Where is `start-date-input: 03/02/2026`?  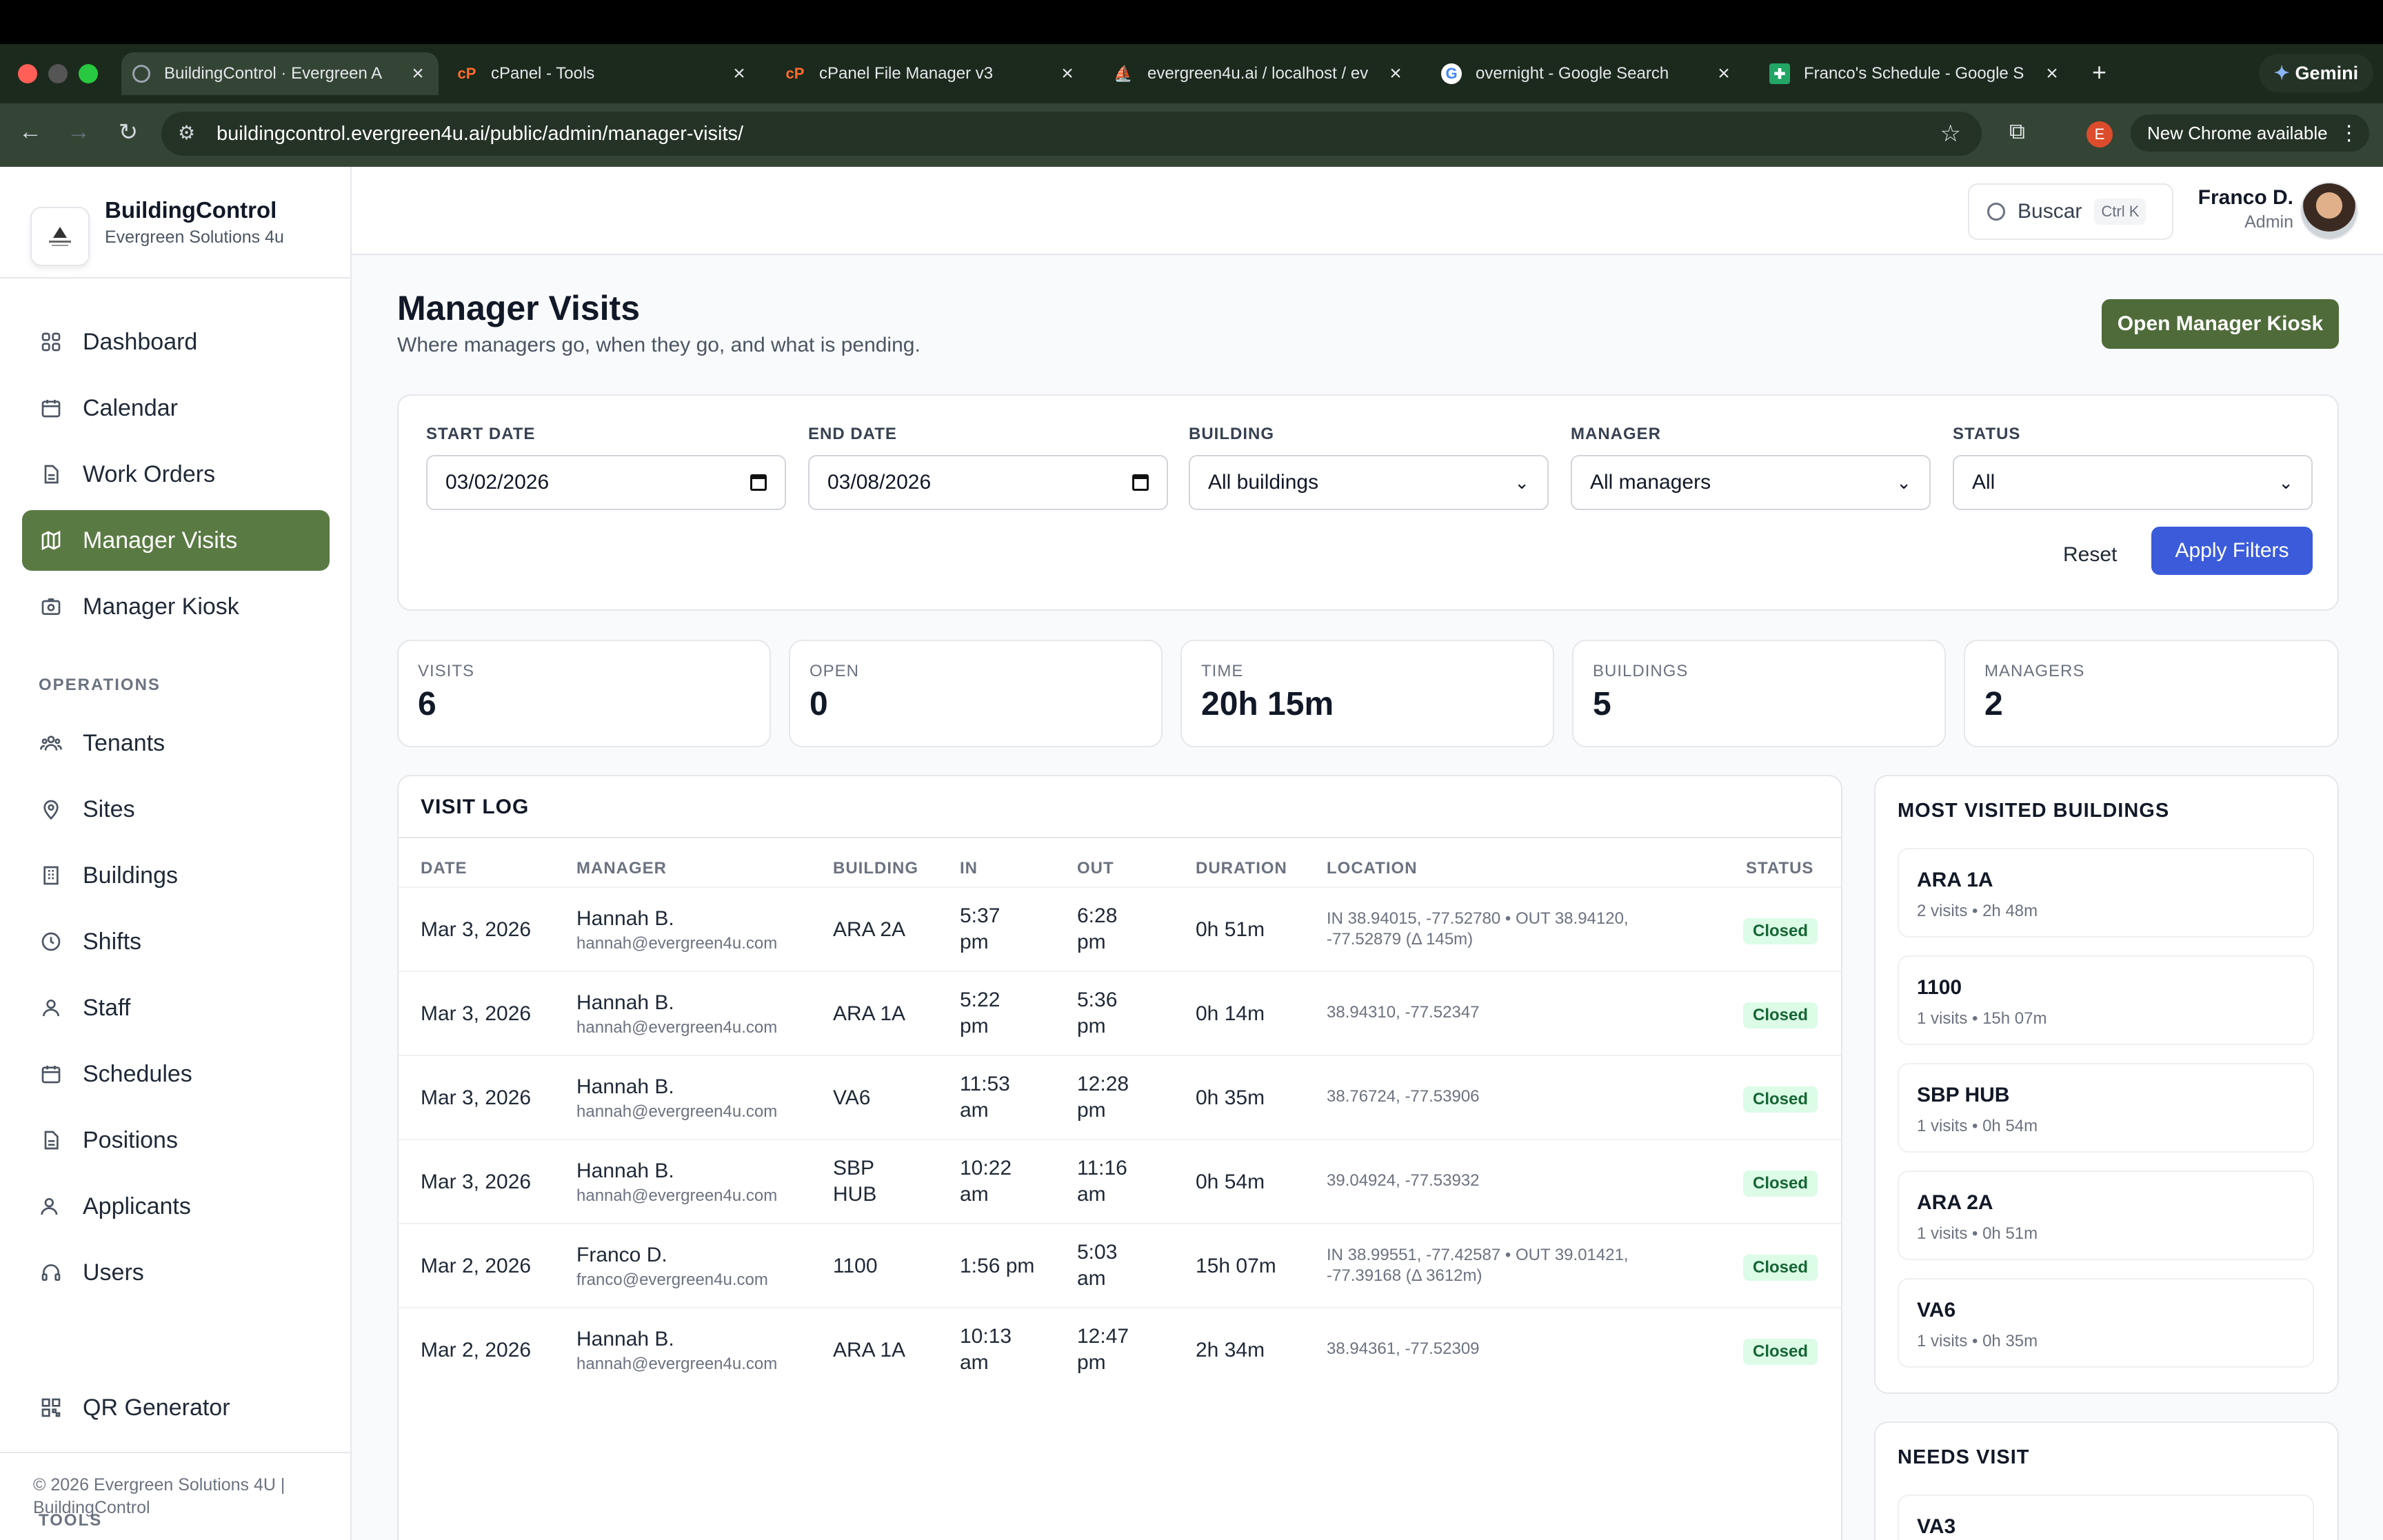
start-date-input: 03/02/2026 is located at coordinates (606, 483).